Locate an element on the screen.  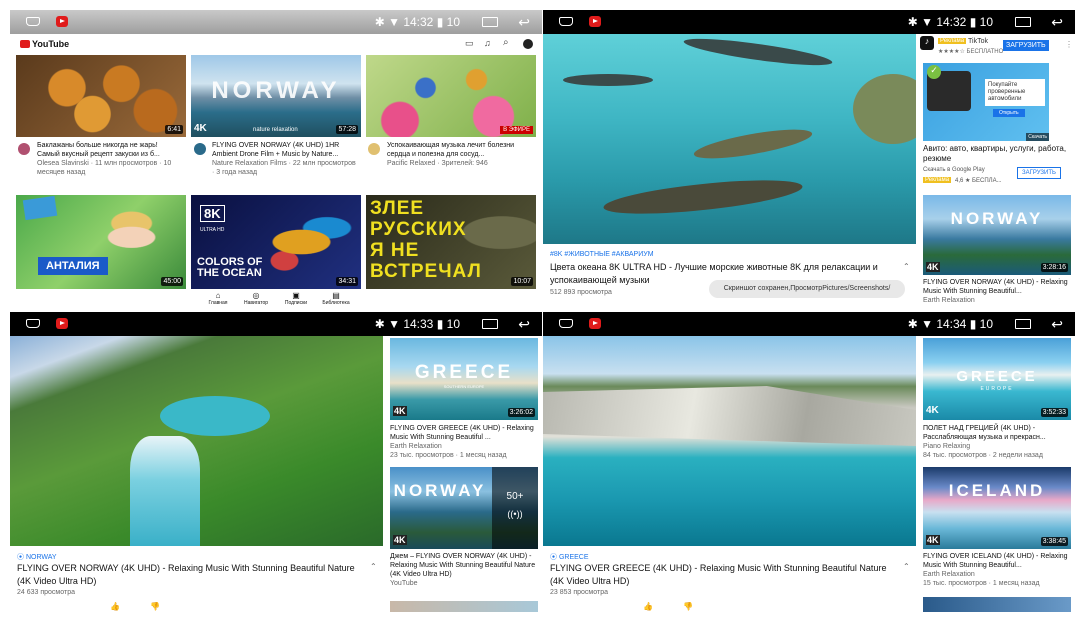
video-thumbnail: В ЭФИРЕ is located at coordinates (451, 96).